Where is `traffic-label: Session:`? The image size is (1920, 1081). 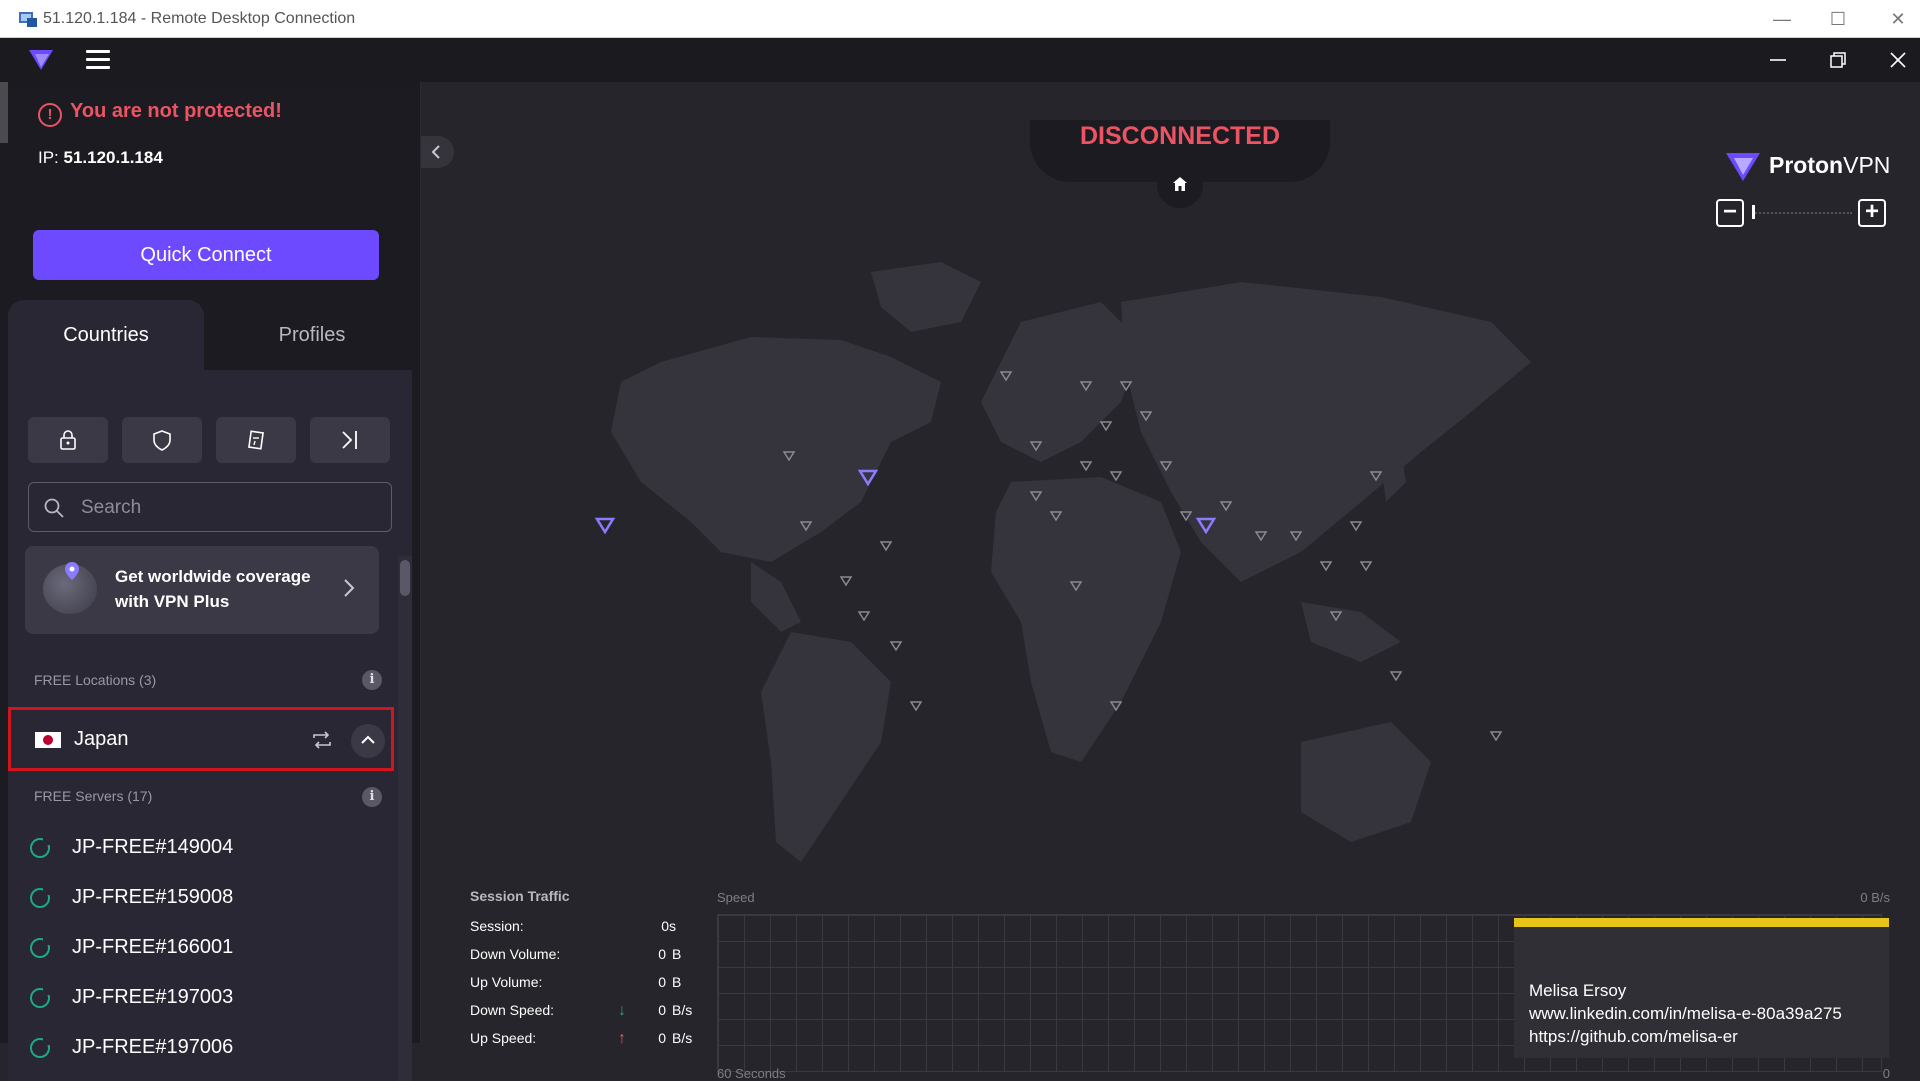
traffic-label: Session: is located at coordinates (497, 926).